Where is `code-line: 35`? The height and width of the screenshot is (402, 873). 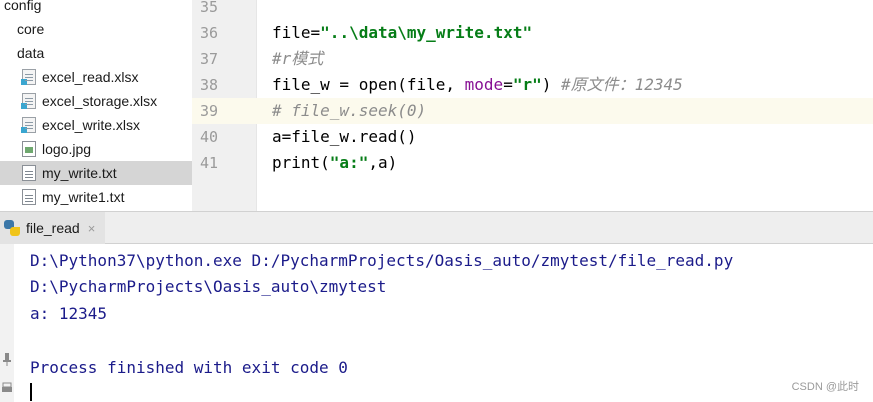 code-line: 35 is located at coordinates (532, 10).